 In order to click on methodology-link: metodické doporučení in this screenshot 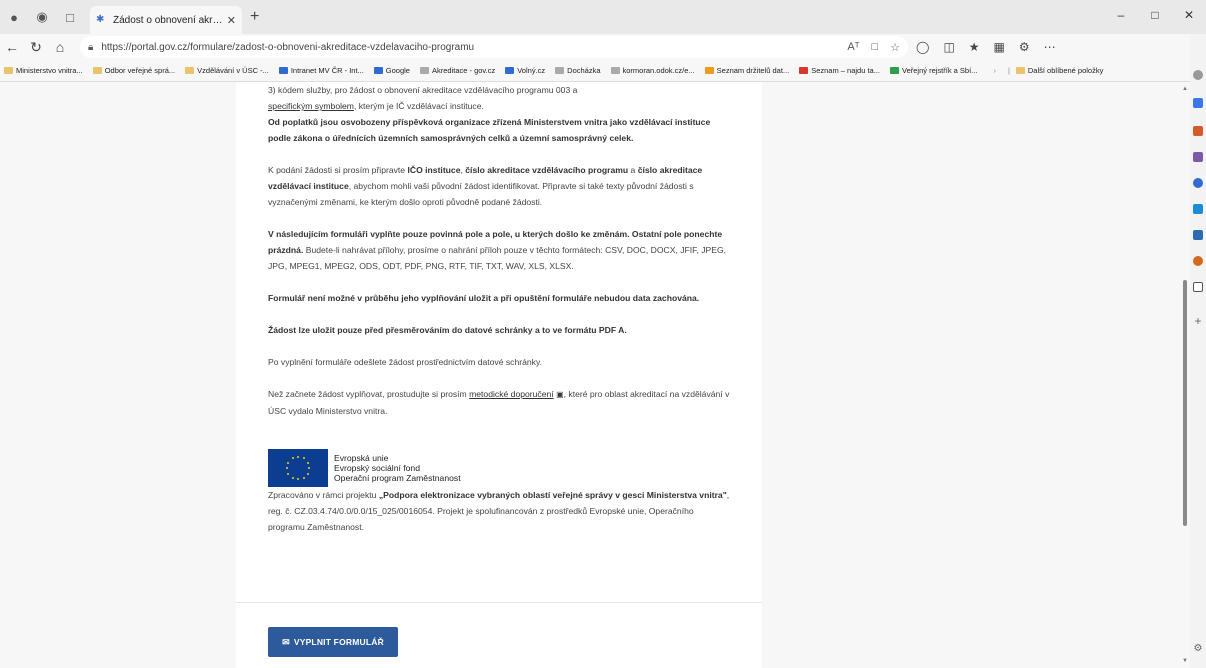, I will do `click(511, 394)`.